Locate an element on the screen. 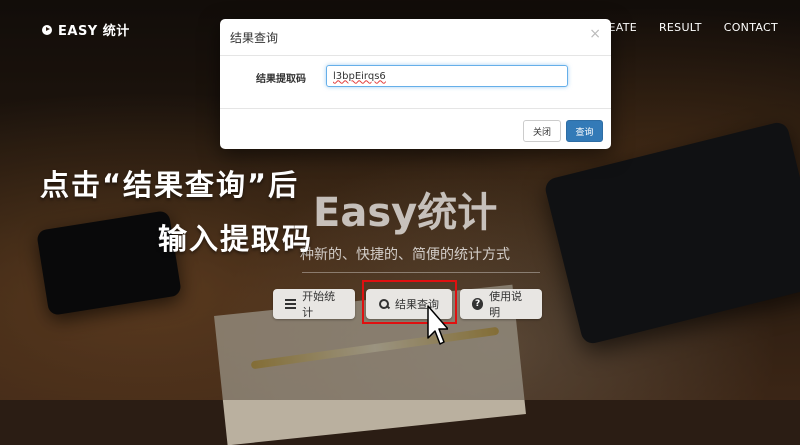 Image resolution: width=800 pixels, height=445 pixels. help-button: ? 使用说明 is located at coordinates (501, 304).